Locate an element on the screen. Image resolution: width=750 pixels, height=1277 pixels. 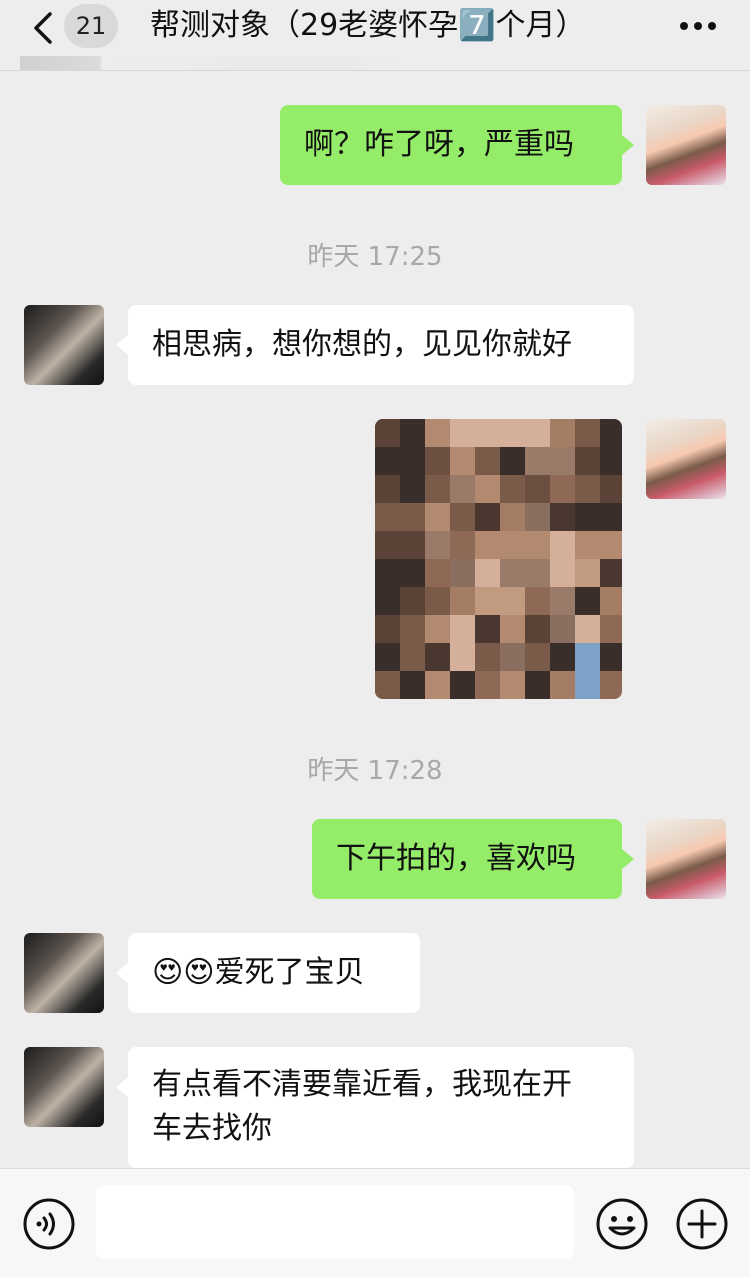
message-input is located at coordinates (335, 1222).